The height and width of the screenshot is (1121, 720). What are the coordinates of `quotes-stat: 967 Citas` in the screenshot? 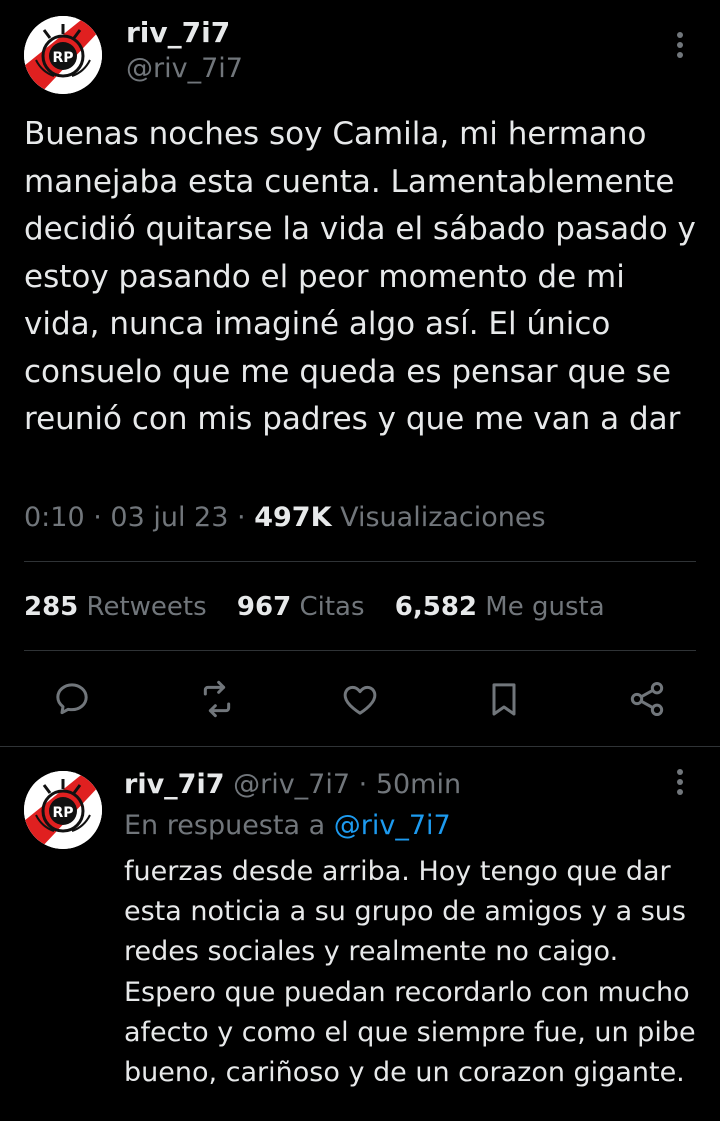 It's located at (301, 607).